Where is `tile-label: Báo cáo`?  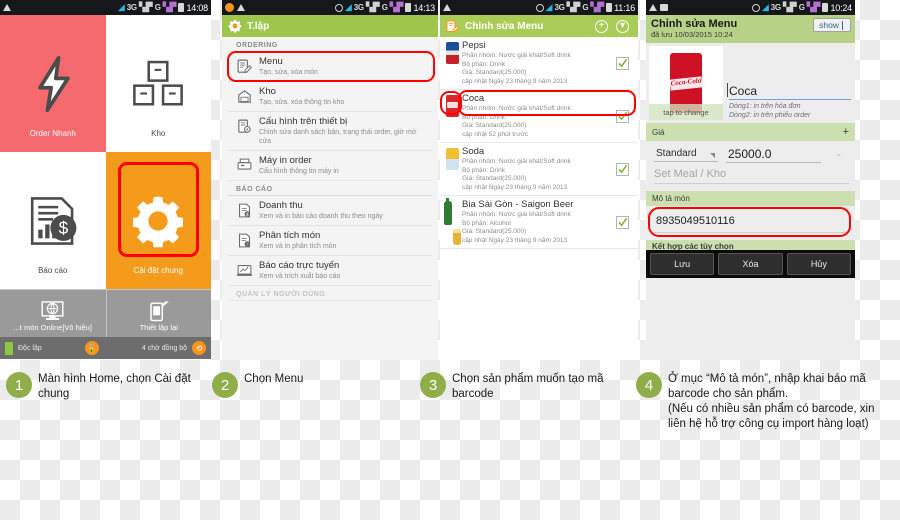 tile-label: Báo cáo is located at coordinates (53, 270).